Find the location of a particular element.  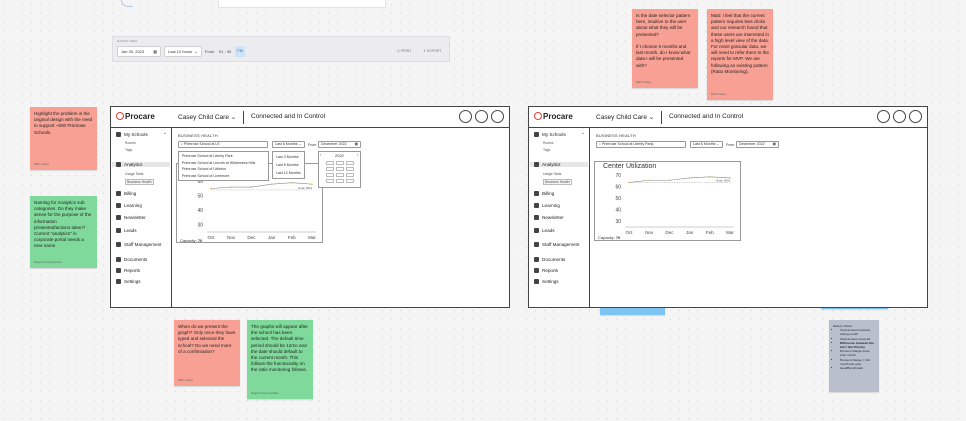

logo-text: Procare is located at coordinates (558, 116).